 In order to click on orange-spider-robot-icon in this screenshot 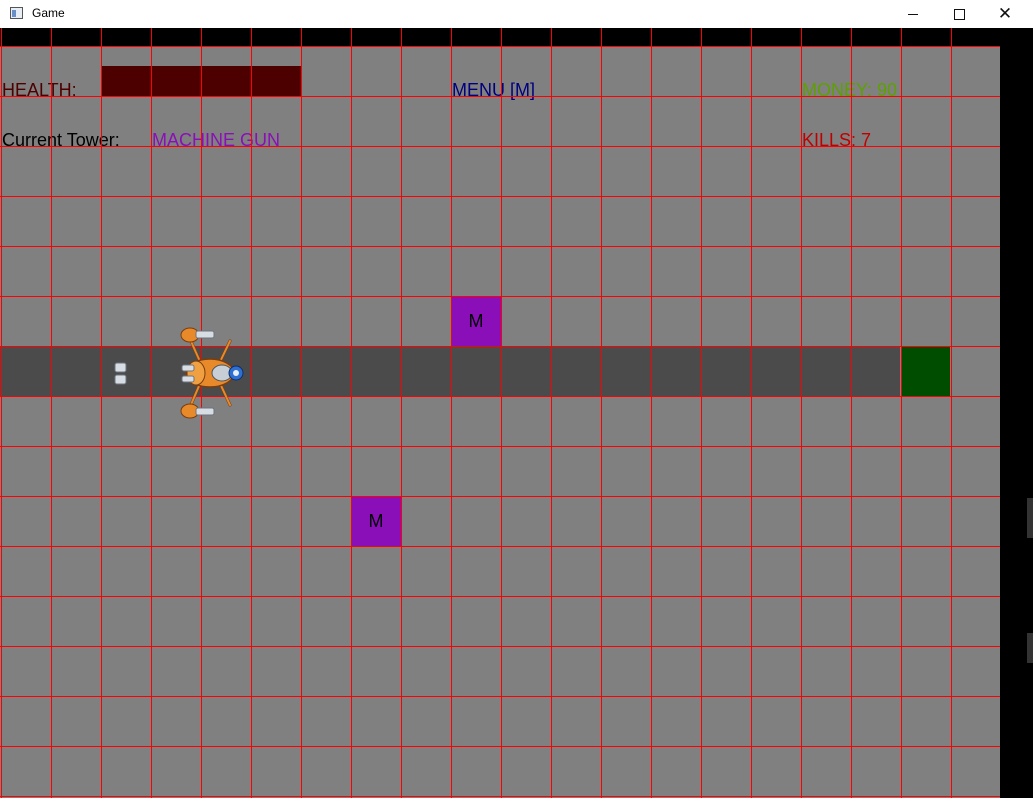, I will do `click(212, 373)`.